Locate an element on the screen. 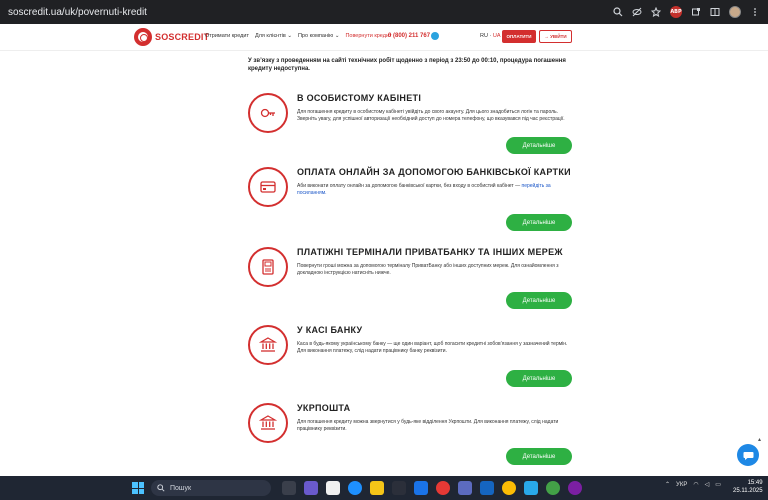  post-office-icon is located at coordinates (268, 422).